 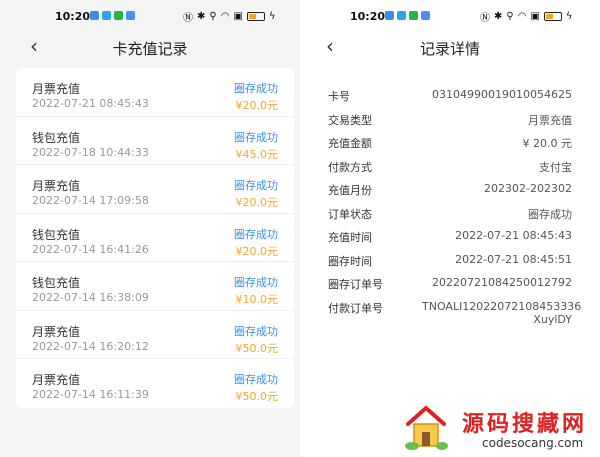 I want to click on detail-row-transaction-type: 交易类型 月票充值, so click(x=450, y=124).